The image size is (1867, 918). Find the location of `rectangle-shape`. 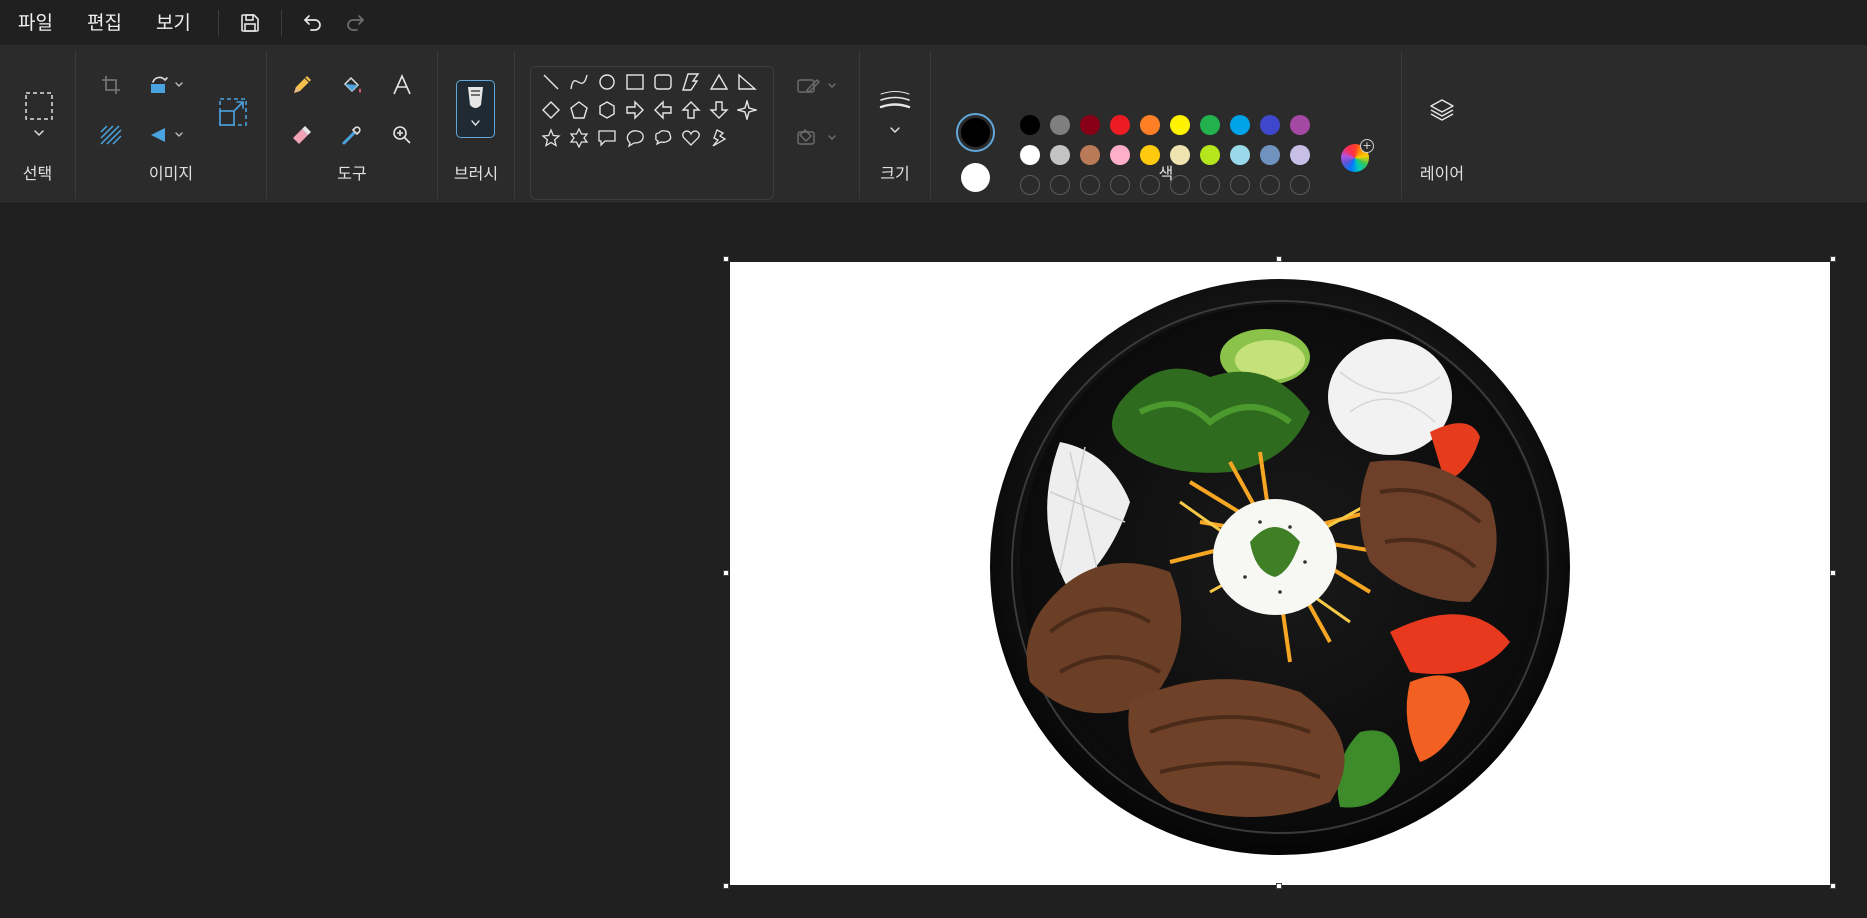

rectangle-shape is located at coordinates (635, 82).